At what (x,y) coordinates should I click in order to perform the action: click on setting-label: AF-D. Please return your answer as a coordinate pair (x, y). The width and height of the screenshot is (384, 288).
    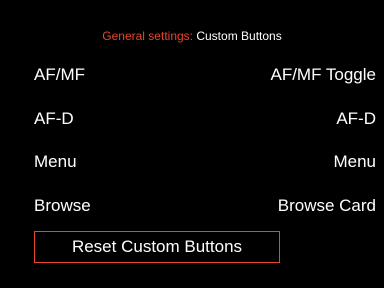
    Looking at the image, I should click on (54, 118).